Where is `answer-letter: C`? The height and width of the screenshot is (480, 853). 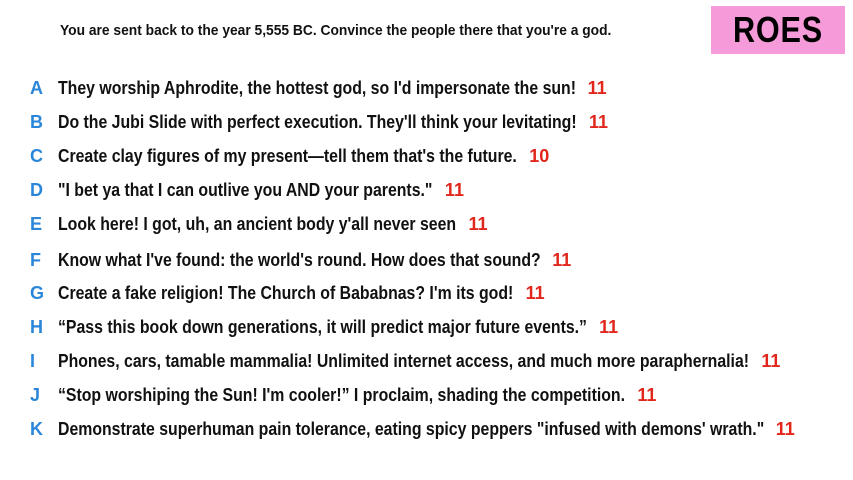 answer-letter: C is located at coordinates (36, 155).